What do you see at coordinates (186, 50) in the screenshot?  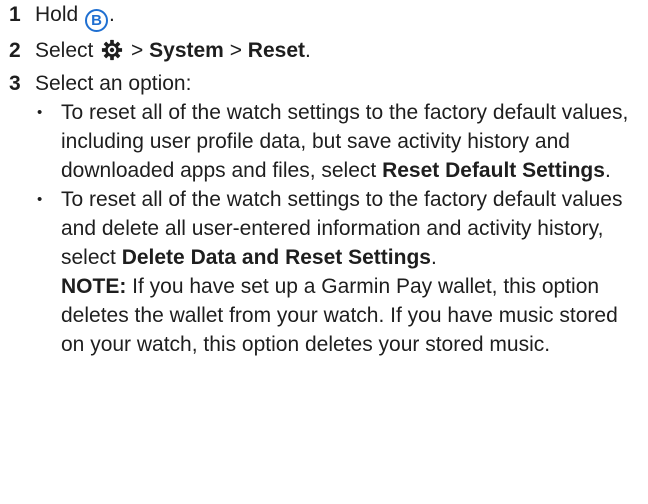 I see `menu-system: System` at bounding box center [186, 50].